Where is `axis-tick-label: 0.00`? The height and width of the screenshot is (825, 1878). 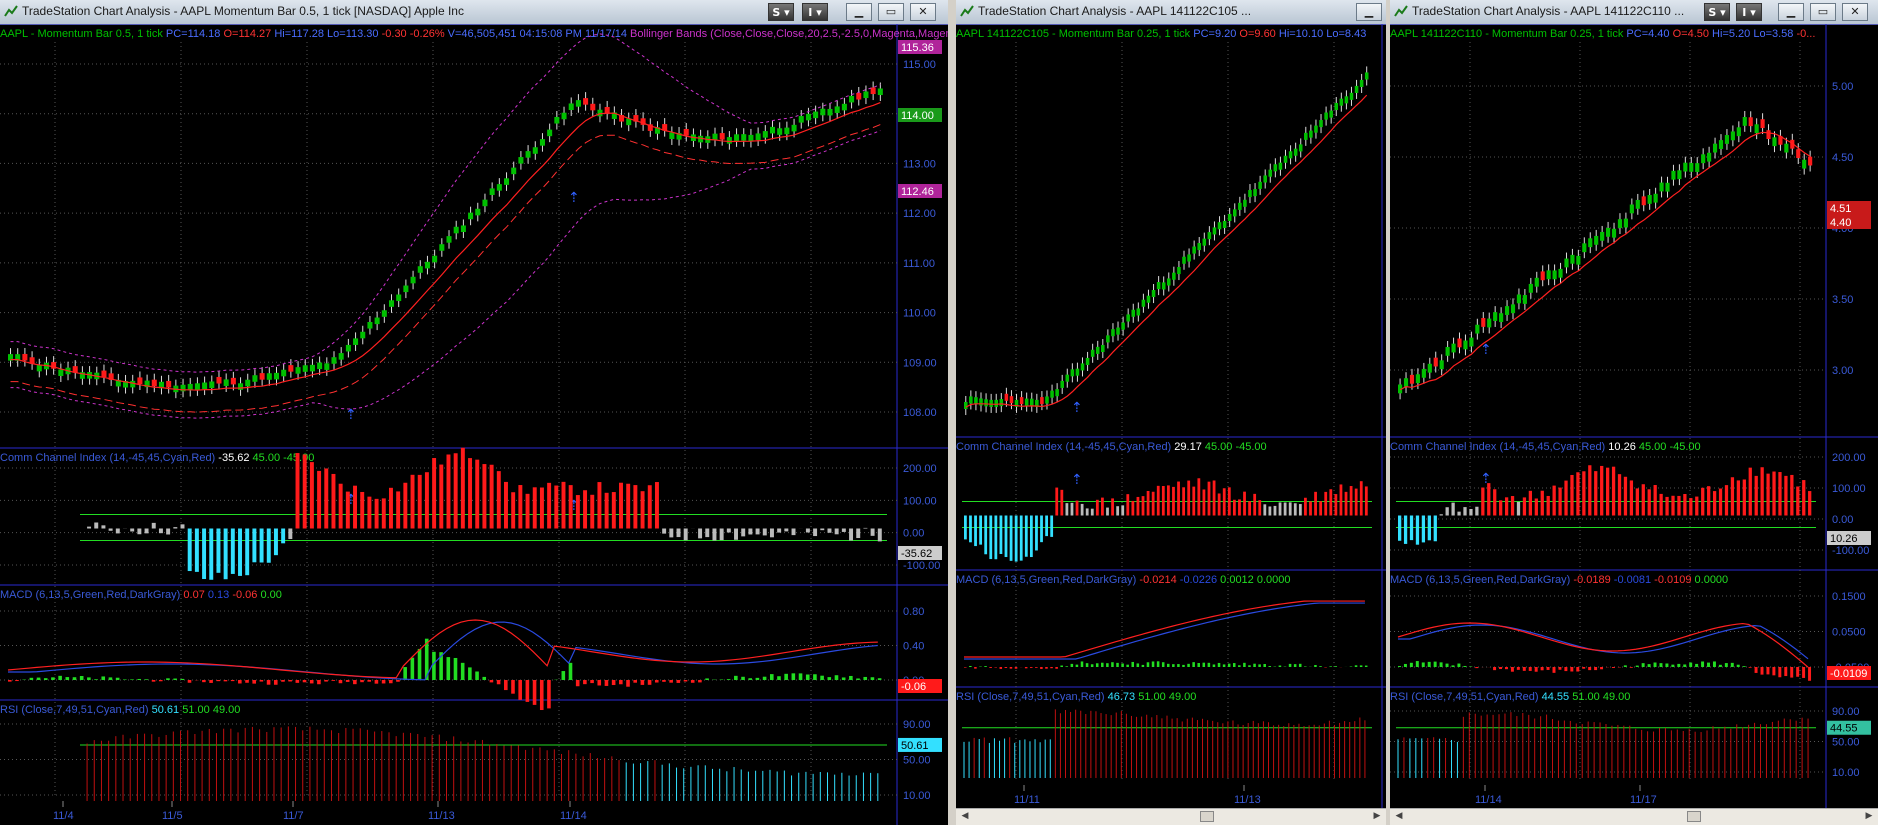
axis-tick-label: 0.00 is located at coordinates (913, 534).